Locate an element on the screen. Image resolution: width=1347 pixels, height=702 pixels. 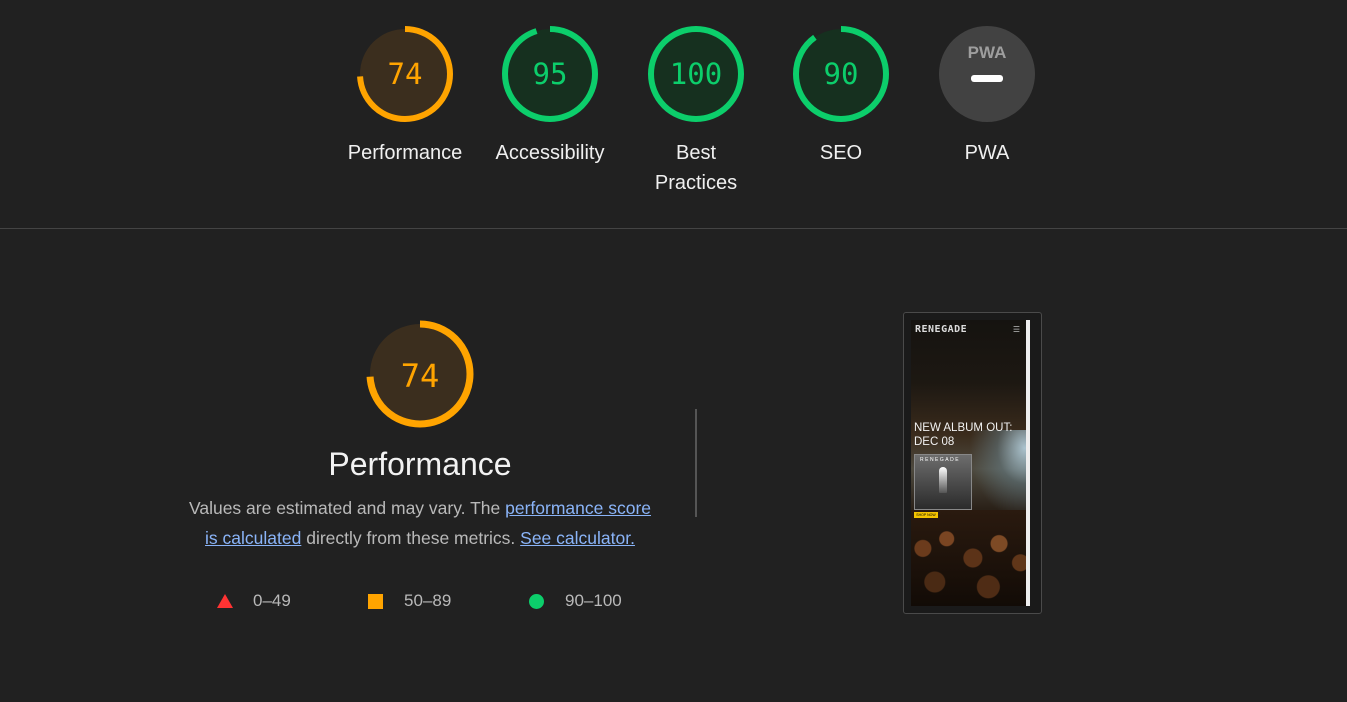
legend-pass-range: 90–100 is located at coordinates (593, 600).